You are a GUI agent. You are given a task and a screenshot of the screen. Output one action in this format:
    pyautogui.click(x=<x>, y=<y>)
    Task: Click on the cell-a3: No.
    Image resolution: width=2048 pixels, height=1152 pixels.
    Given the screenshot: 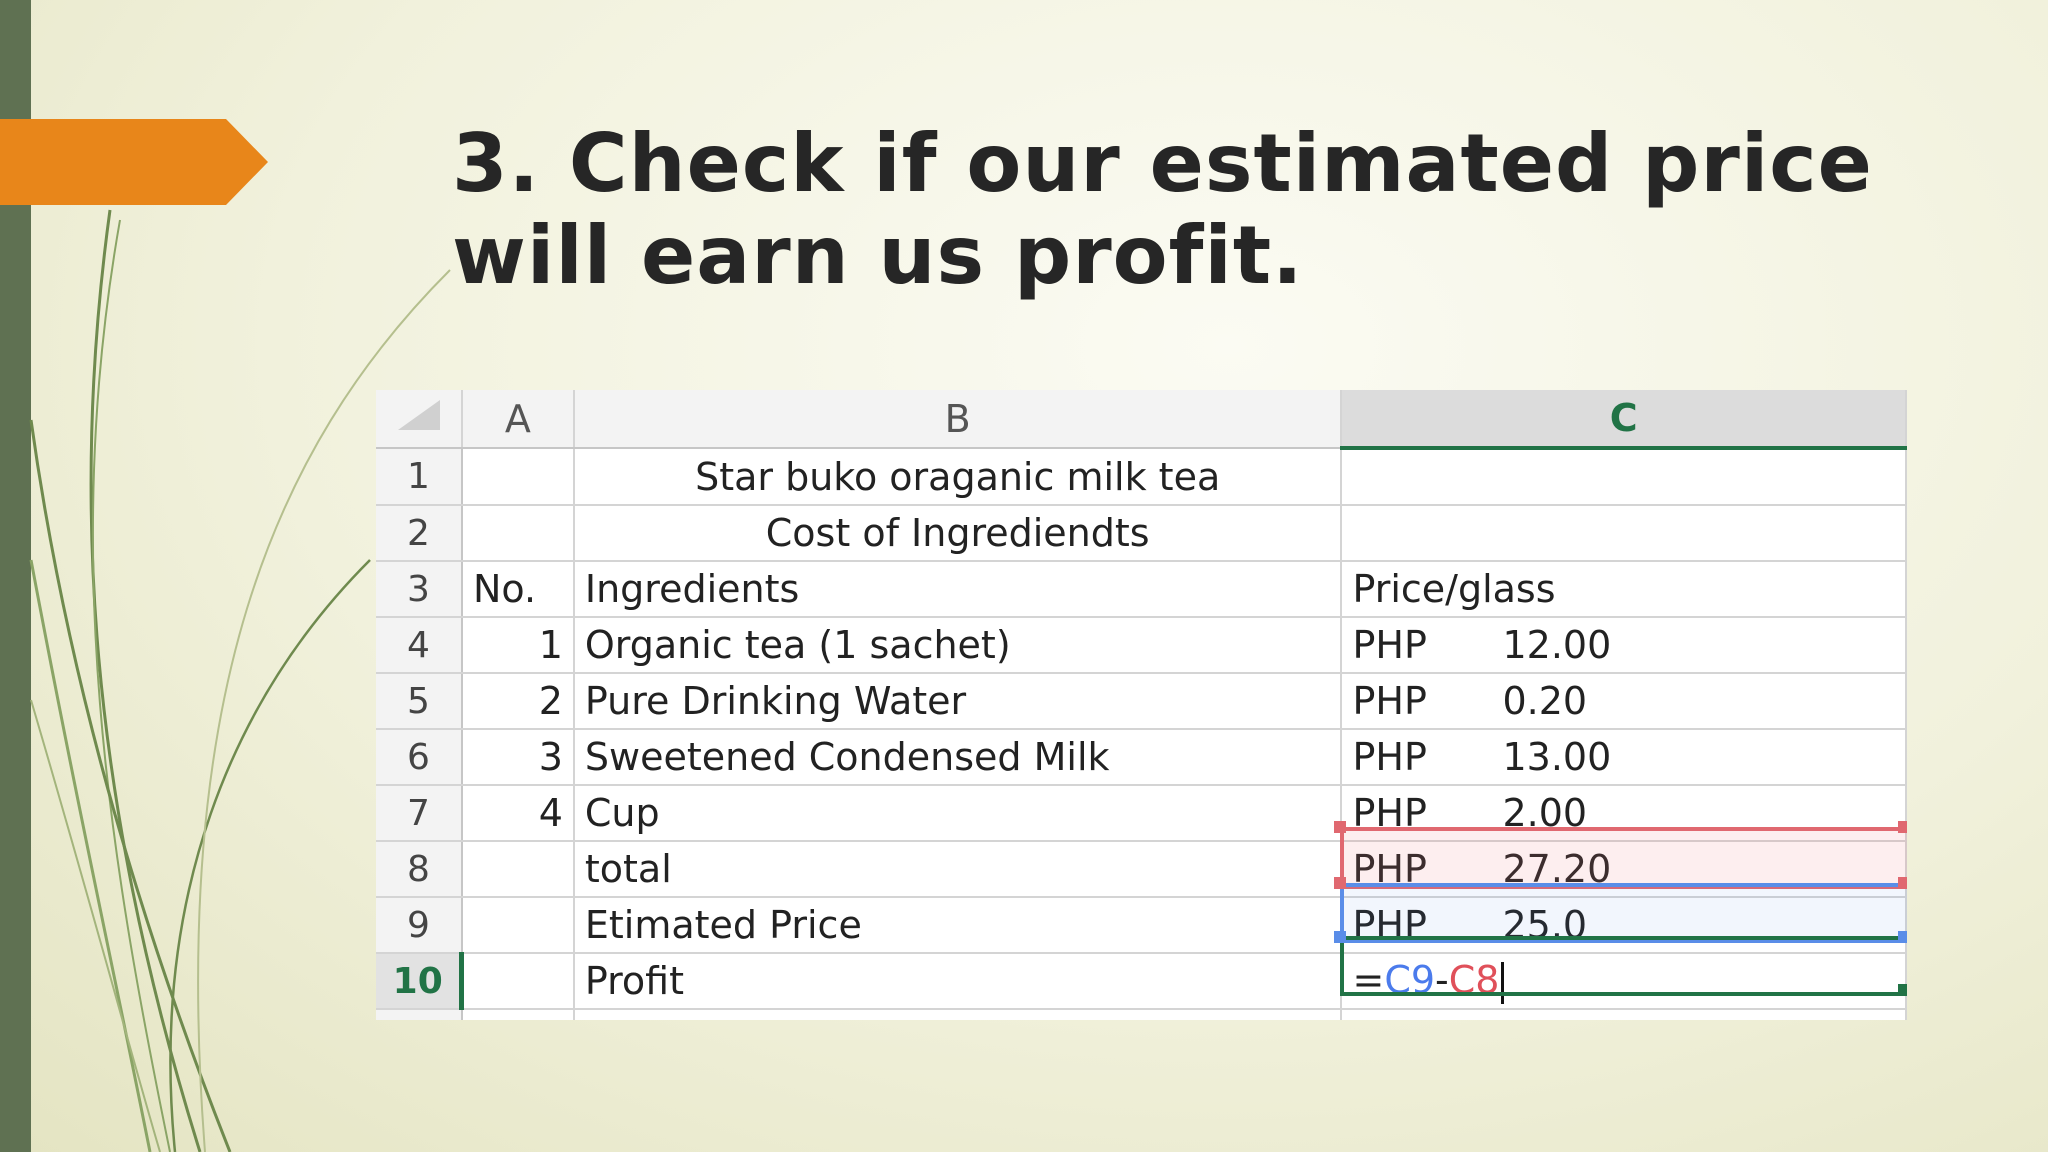 What is the action you would take?
    pyautogui.click(x=518, y=589)
    